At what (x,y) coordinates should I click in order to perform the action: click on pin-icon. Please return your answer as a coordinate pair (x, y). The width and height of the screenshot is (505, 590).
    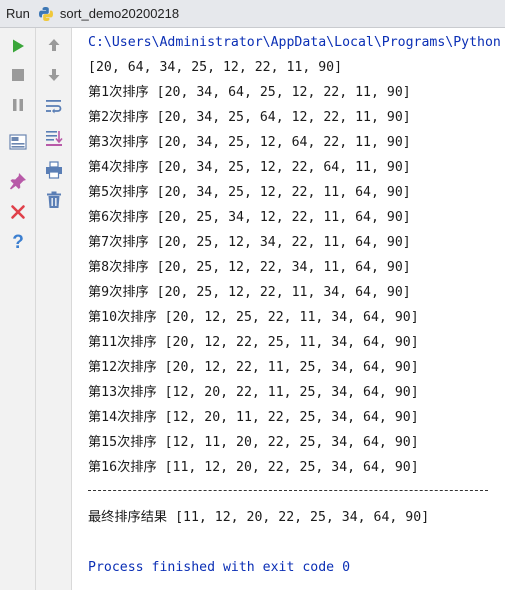
    Looking at the image, I should click on (18, 181).